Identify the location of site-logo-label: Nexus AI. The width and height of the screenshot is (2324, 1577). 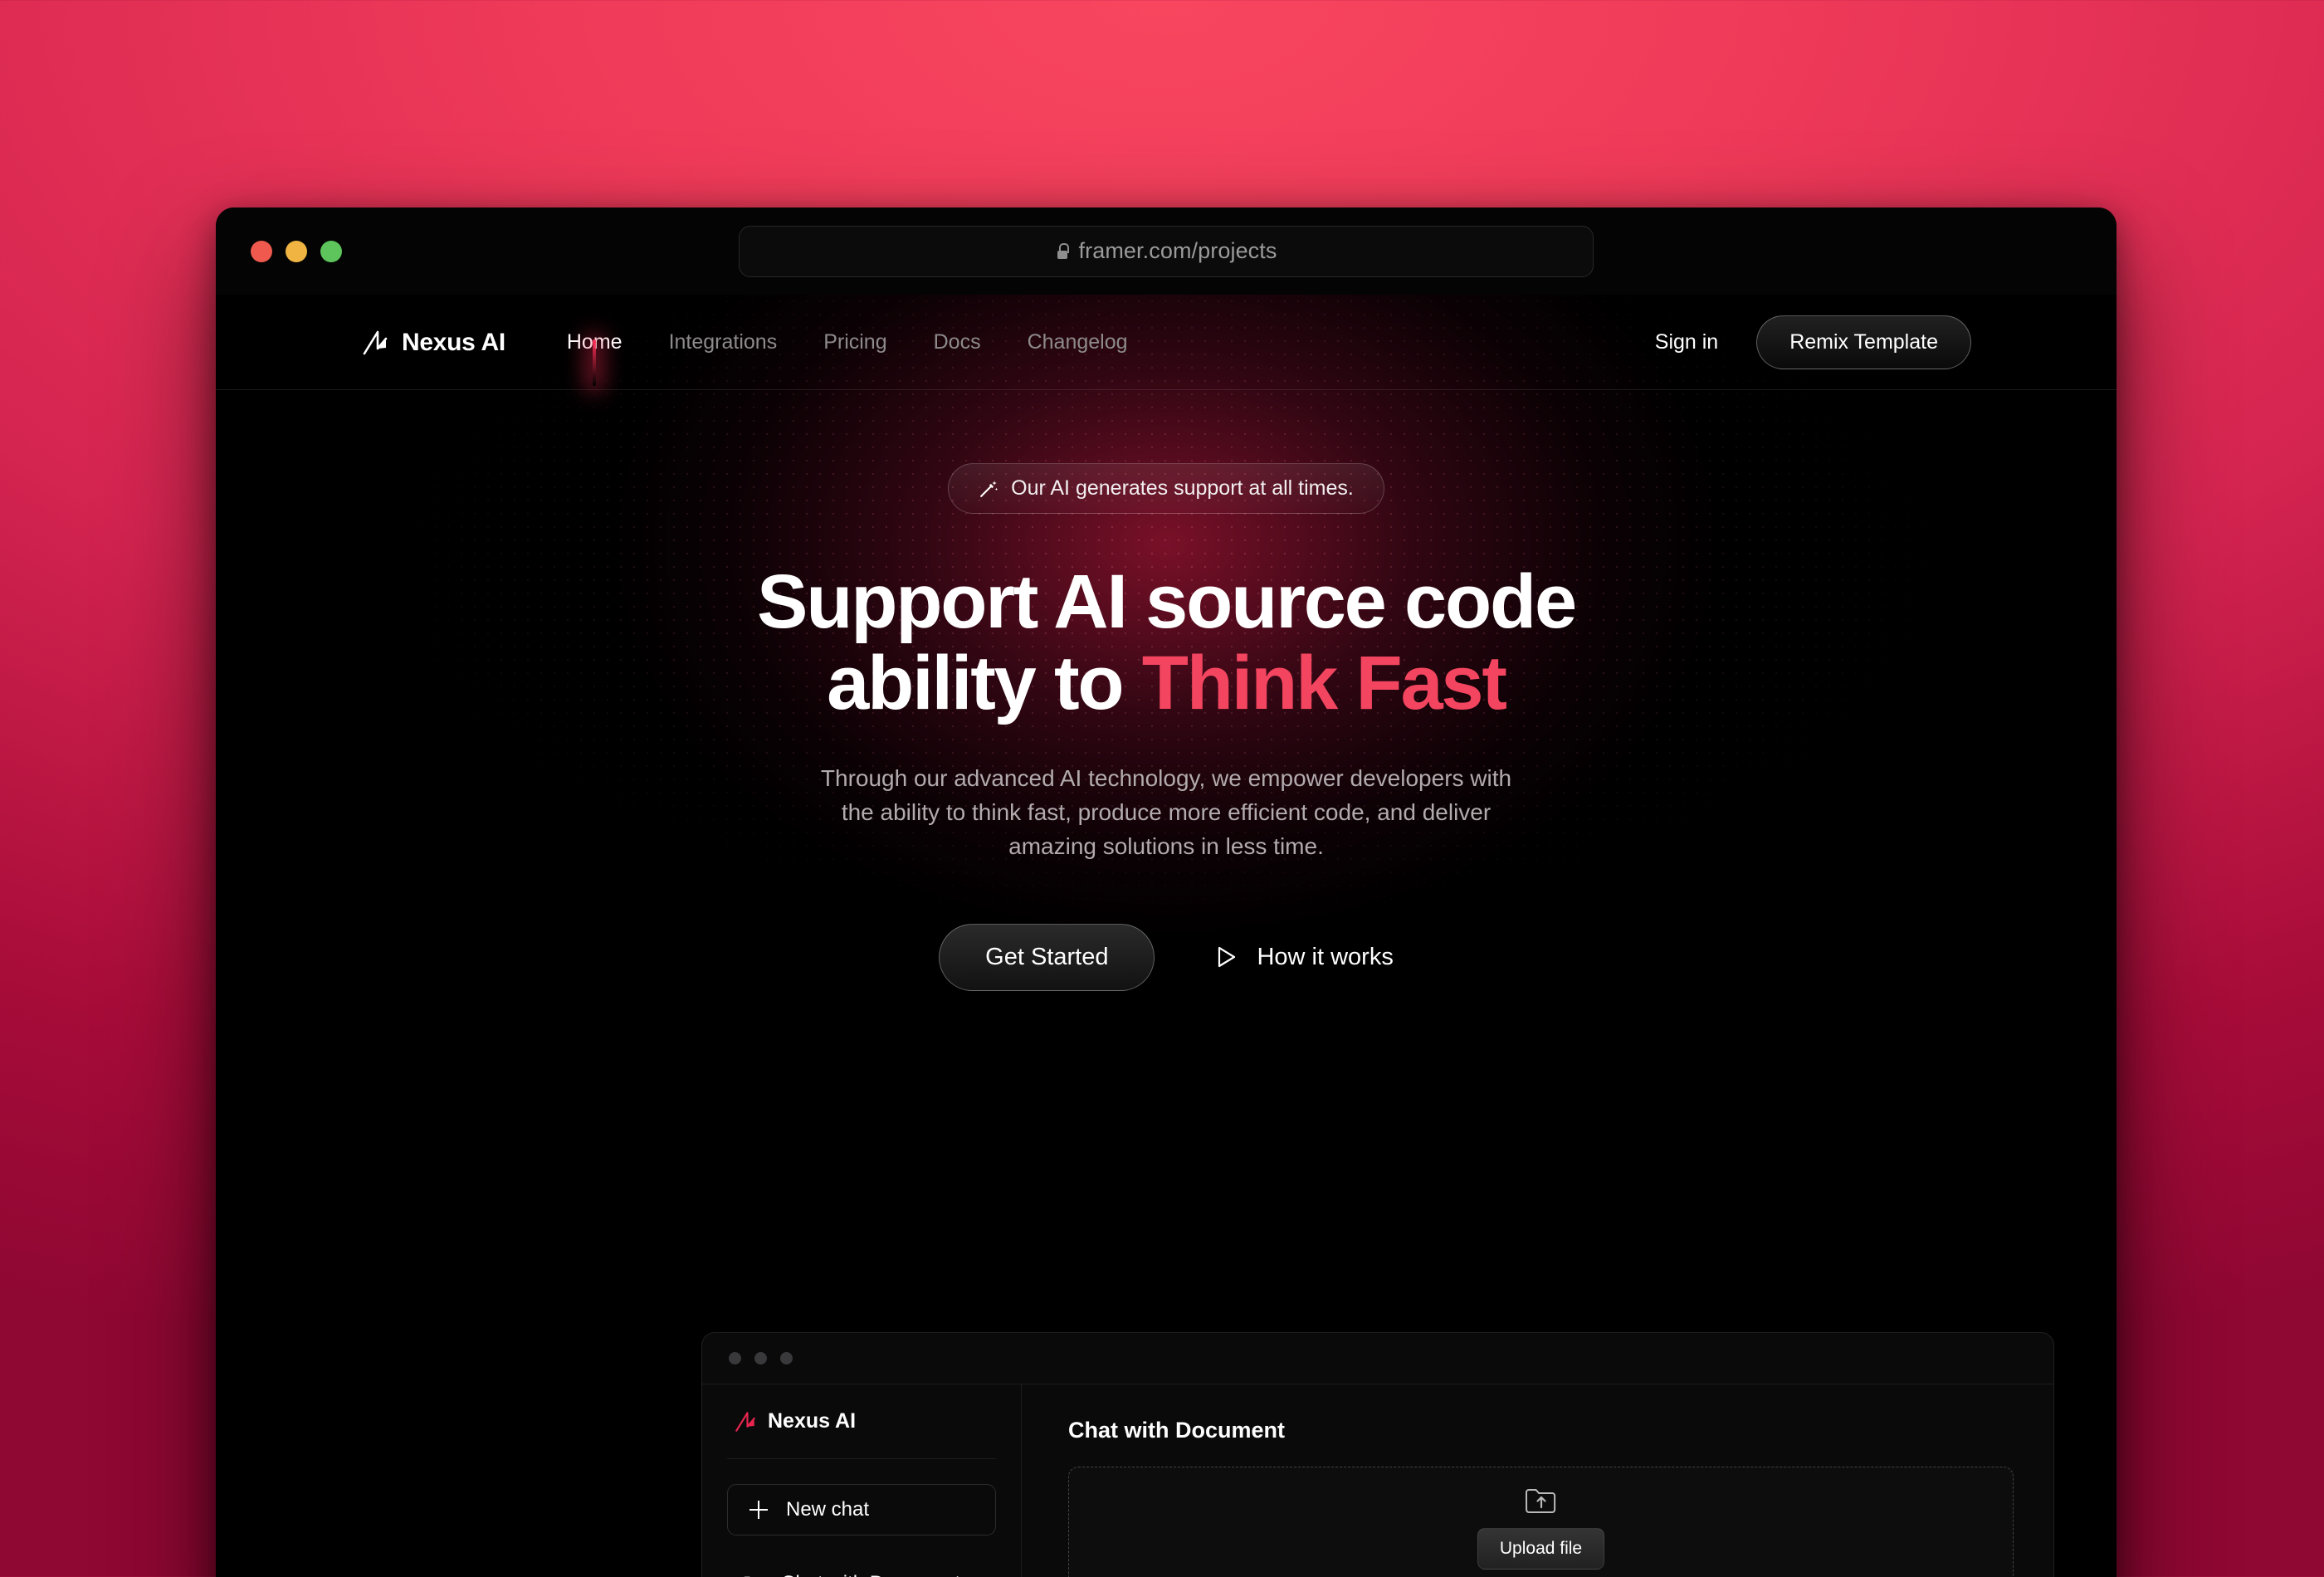
(454, 342).